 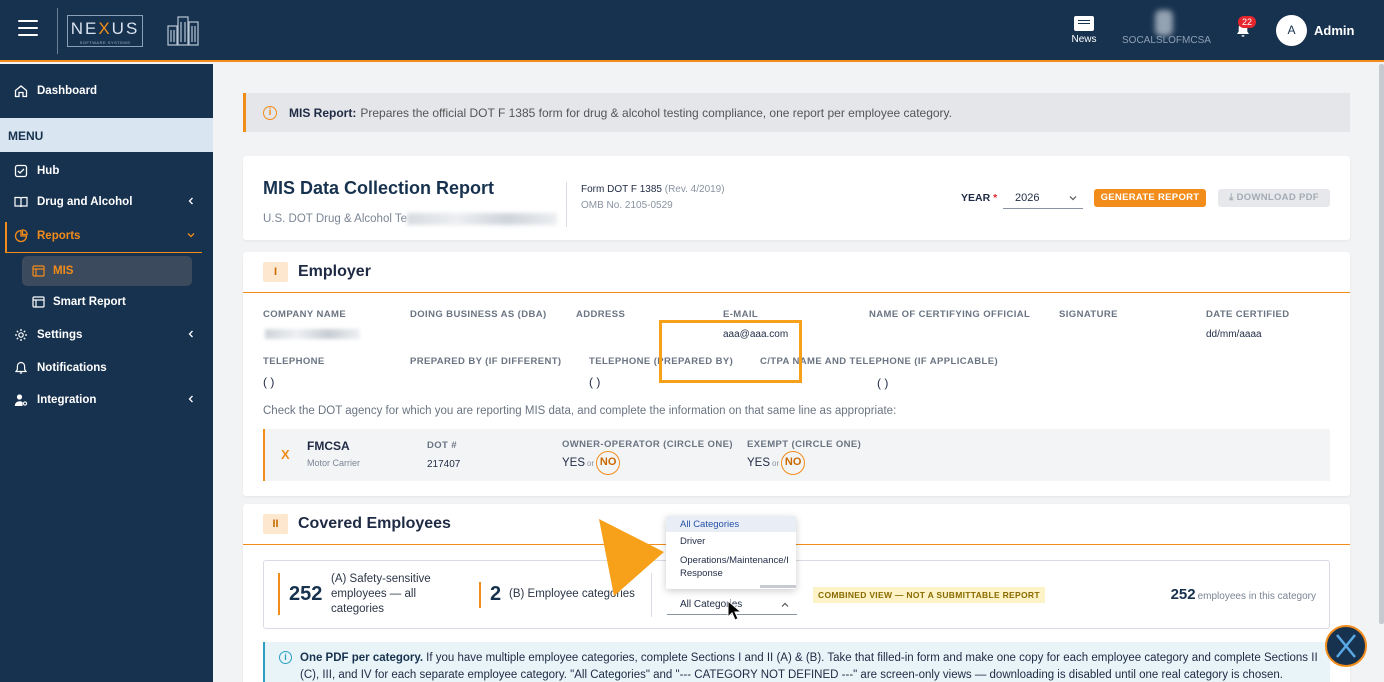 What do you see at coordinates (21, 202) in the screenshot?
I see `book-icon` at bounding box center [21, 202].